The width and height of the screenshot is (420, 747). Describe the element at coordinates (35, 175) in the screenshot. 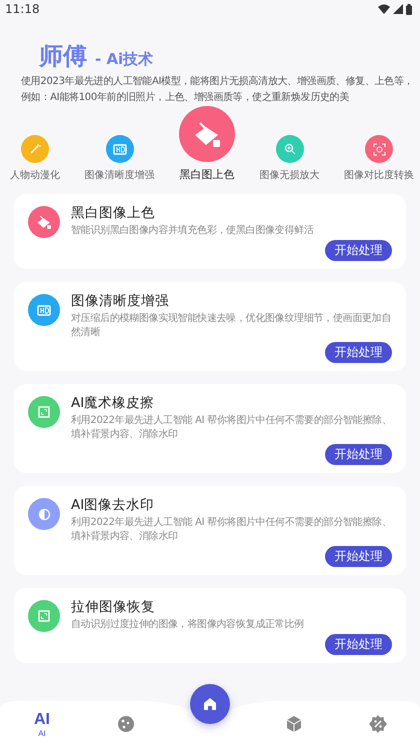

I see `shortcut-label: 人物动漫化` at that location.